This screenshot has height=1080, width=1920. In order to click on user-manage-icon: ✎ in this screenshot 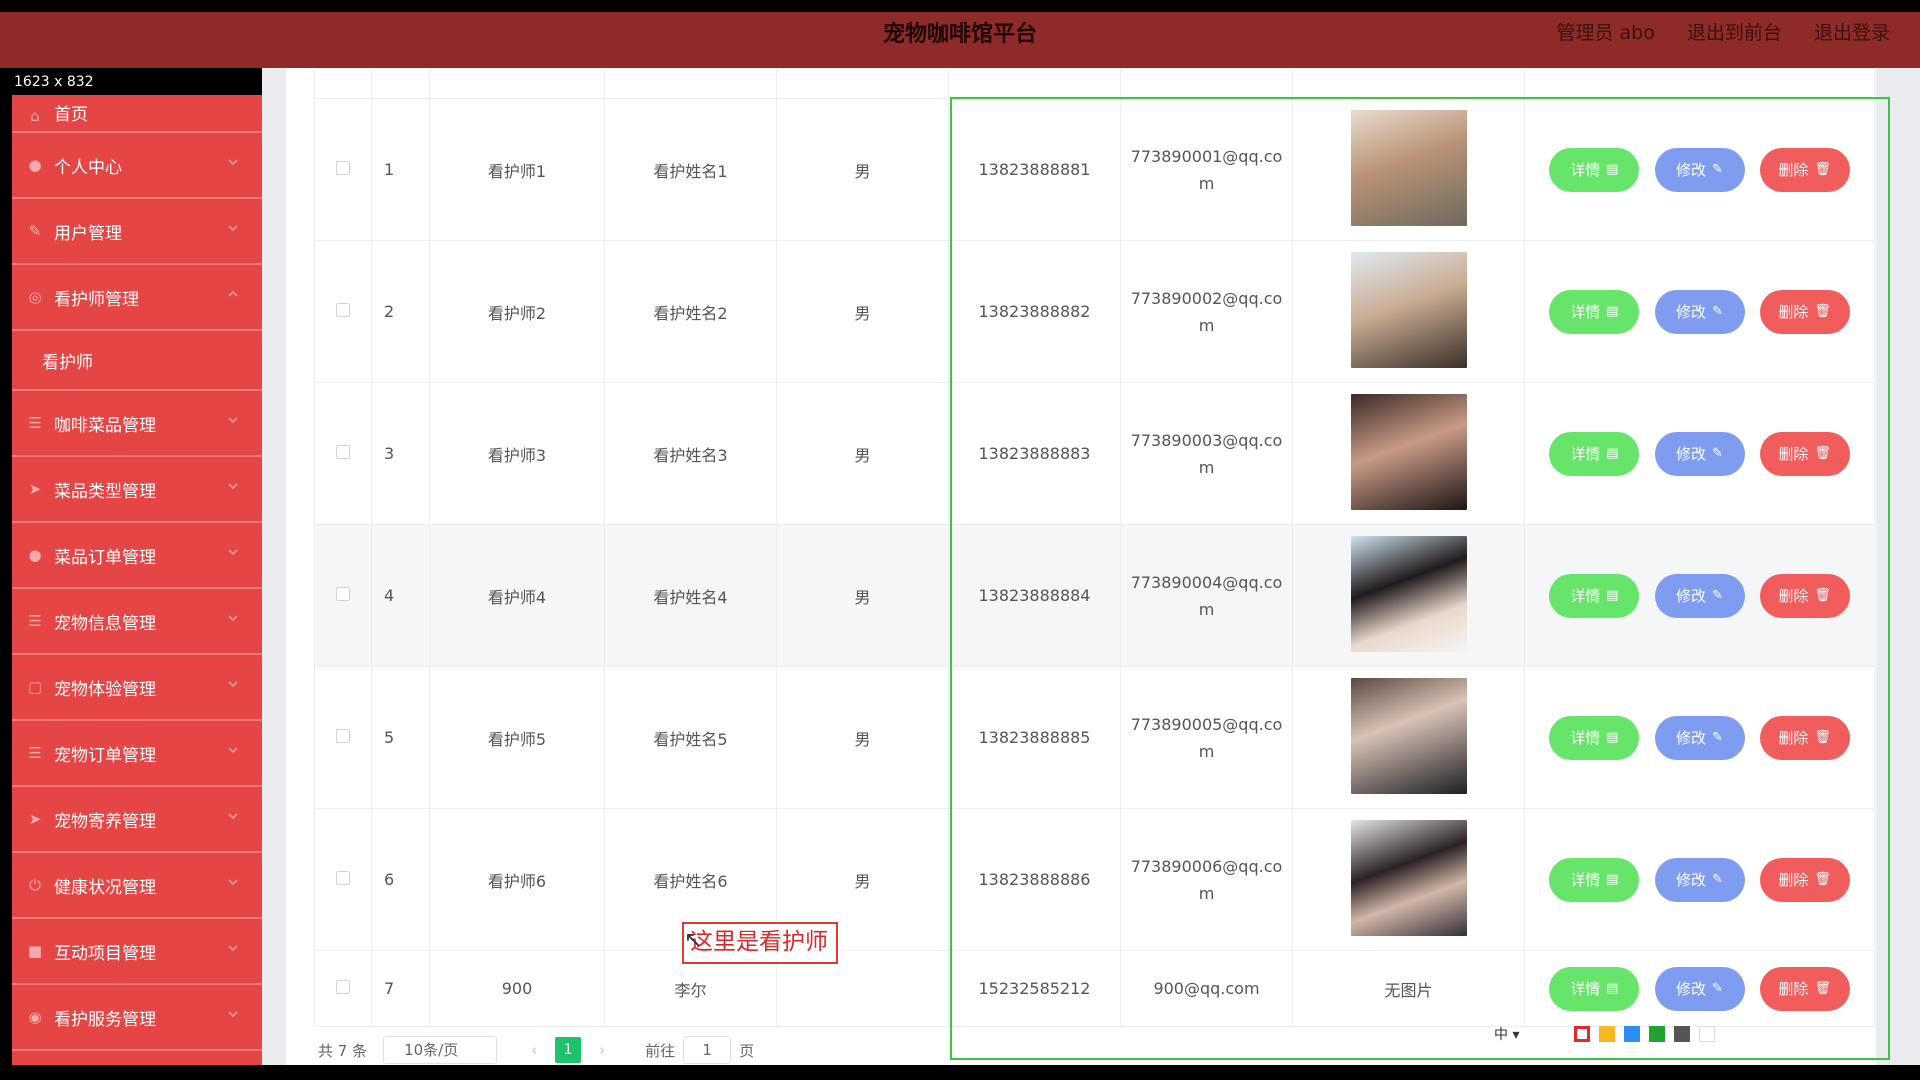, I will do `click(35, 231)`.